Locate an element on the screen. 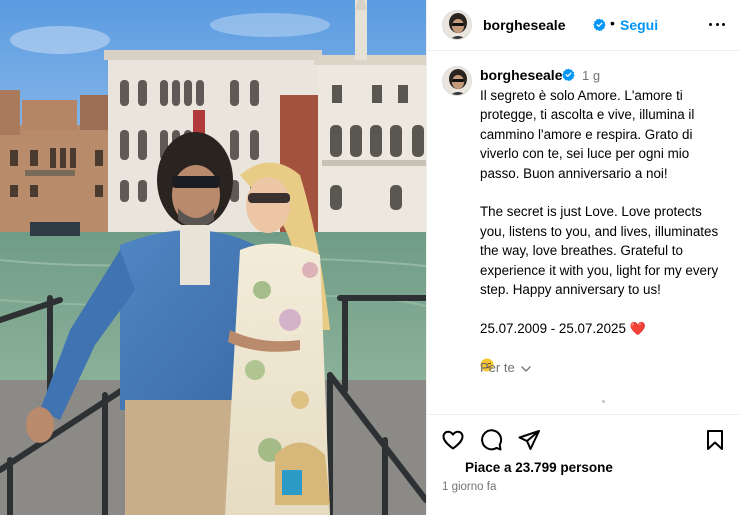 The width and height of the screenshot is (740, 515). scroll-indicator-dot is located at coordinates (603, 401).